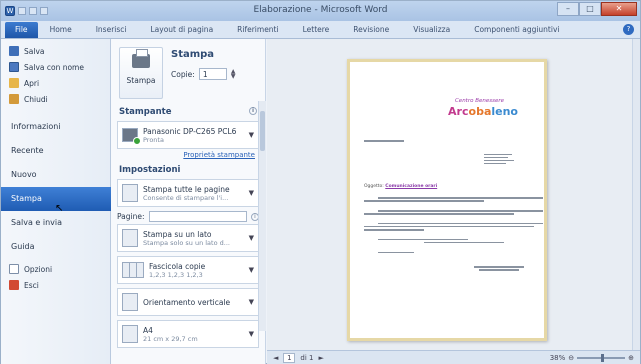 The height and width of the screenshot is (364, 641). I want to click on letter-body, so click(453, 234).